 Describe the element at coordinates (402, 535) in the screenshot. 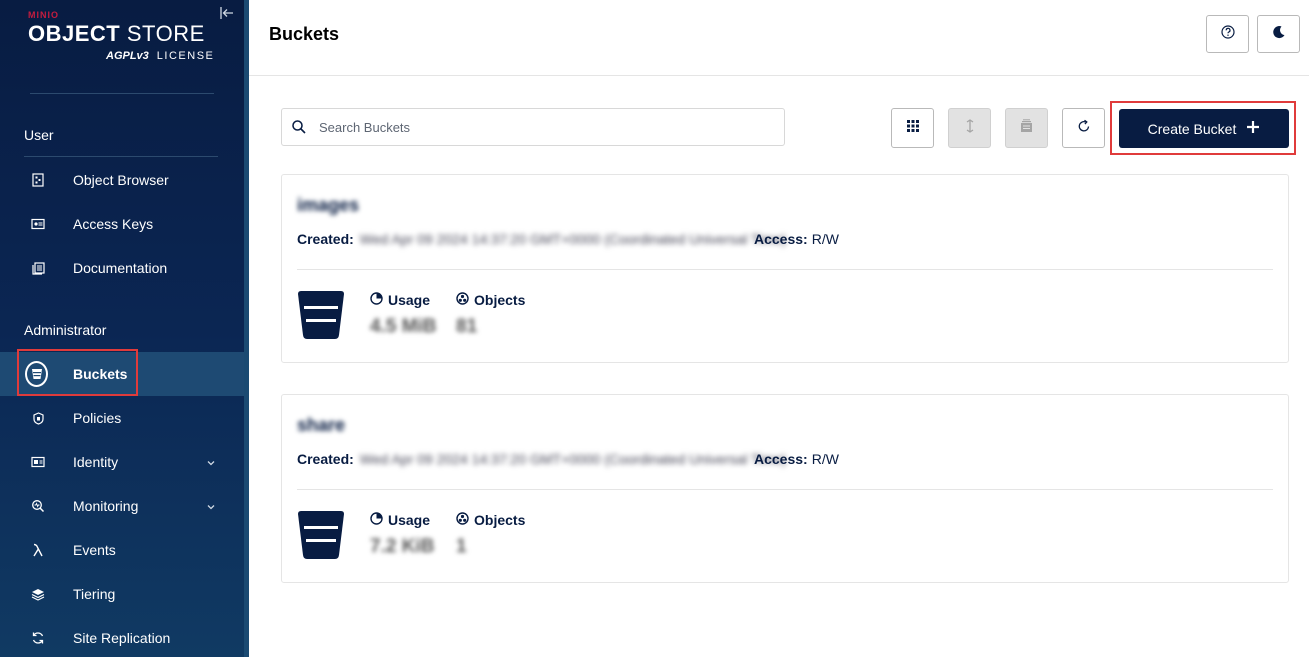

I see `usage-stat: Usage 7.2 KiB` at that location.